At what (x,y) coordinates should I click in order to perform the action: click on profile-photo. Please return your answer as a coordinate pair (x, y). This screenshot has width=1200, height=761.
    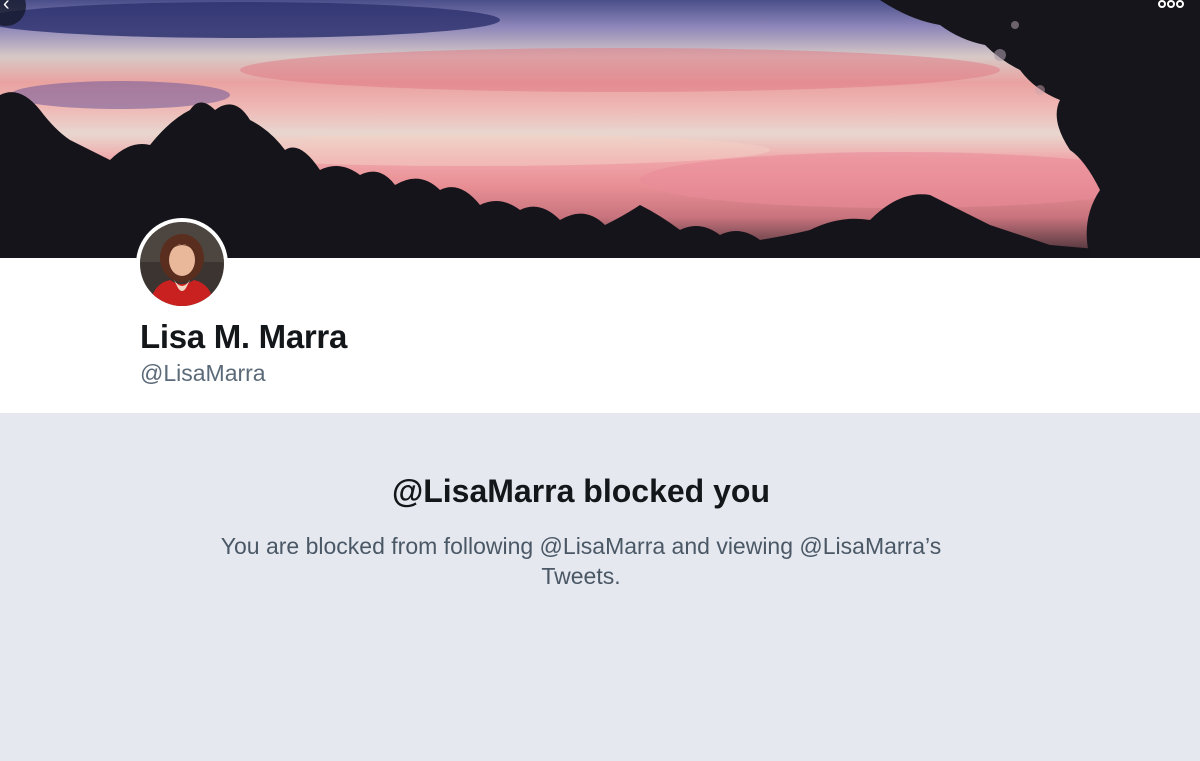
    Looking at the image, I should click on (182, 264).